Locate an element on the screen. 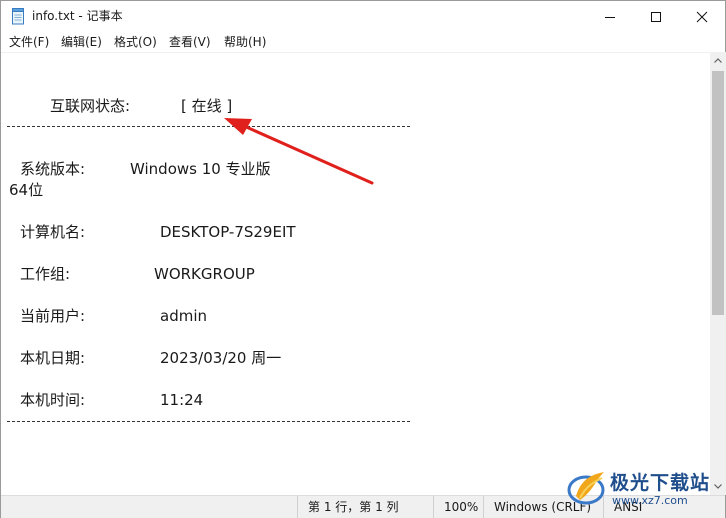  computer-name-value: DESKTOP-7S29EIT is located at coordinates (228, 232).